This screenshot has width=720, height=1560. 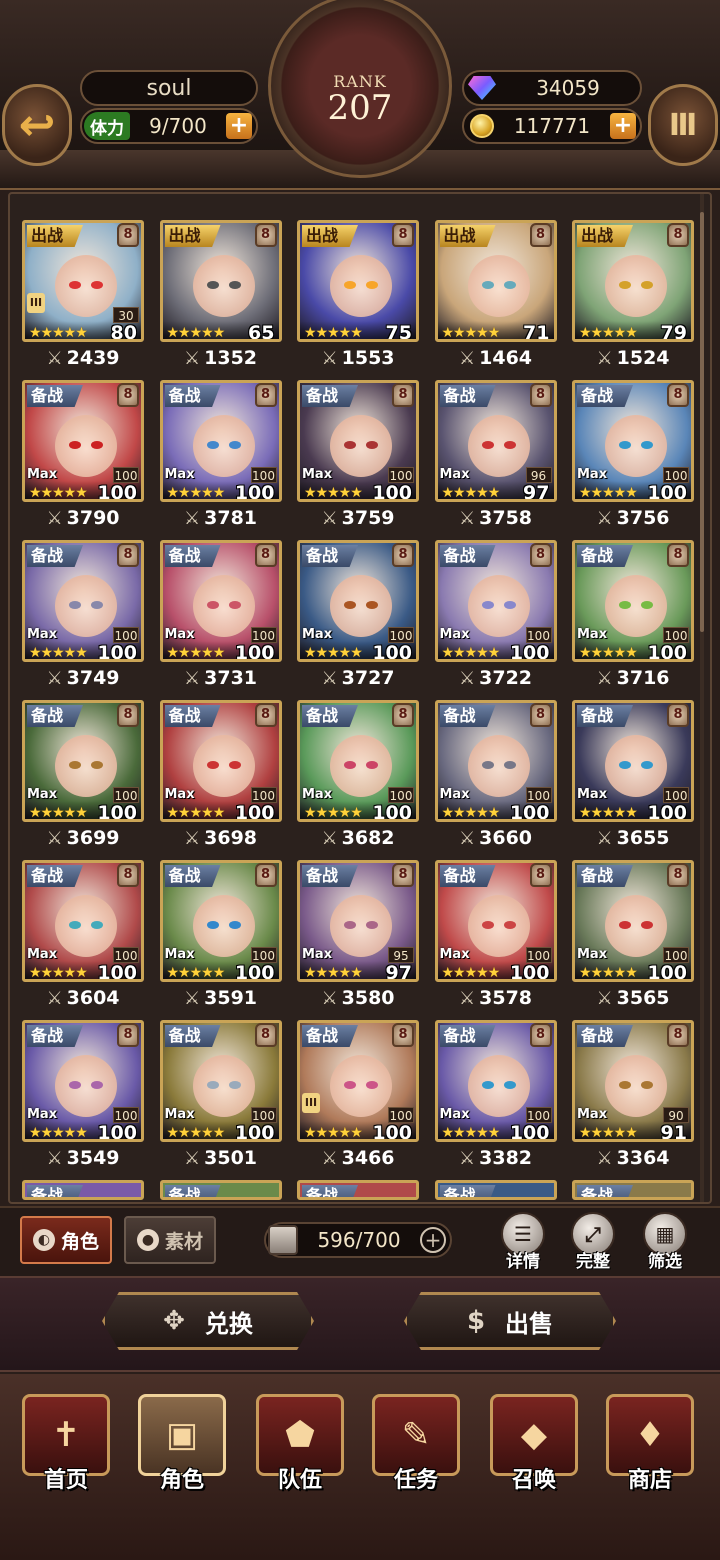 What do you see at coordinates (220, 936) in the screenshot?
I see `character-card: 备战 8 Max 100 ★★★★★ 100 ⚔ 3591` at bounding box center [220, 936].